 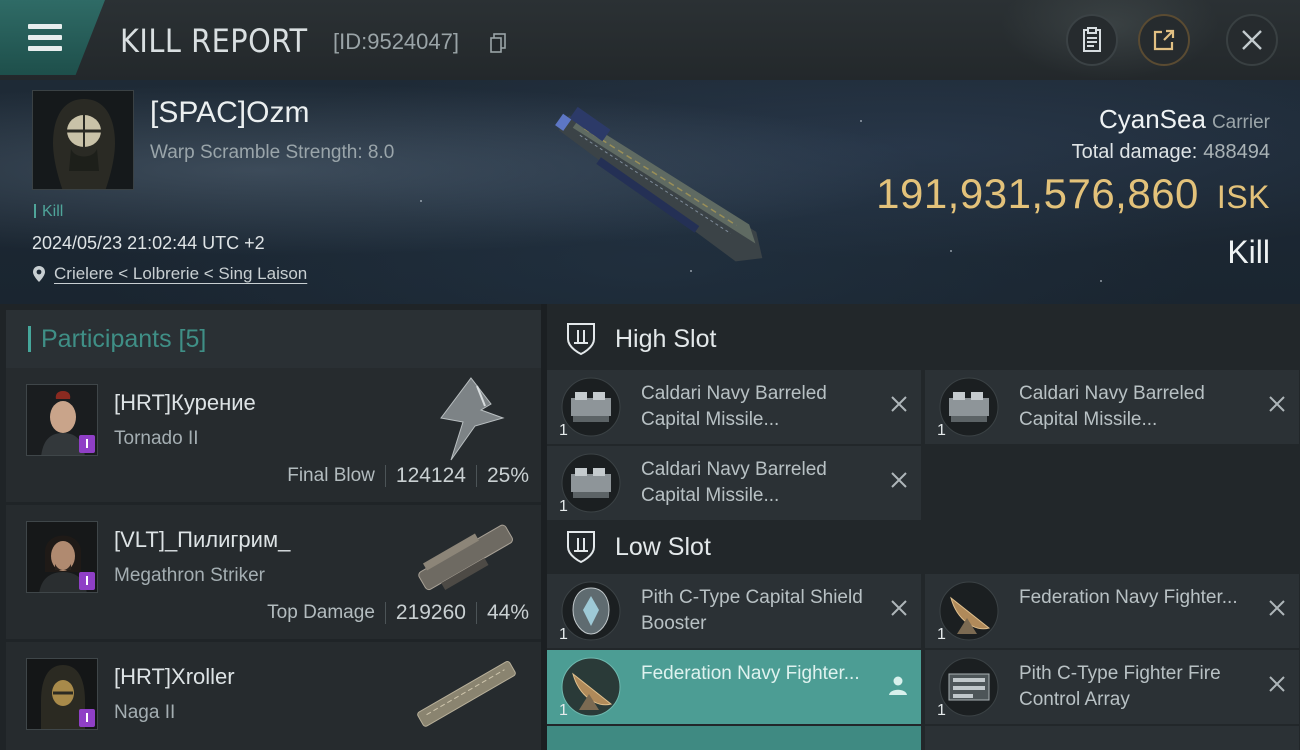 I want to click on participant-damage: 124124, so click(x=430, y=475).